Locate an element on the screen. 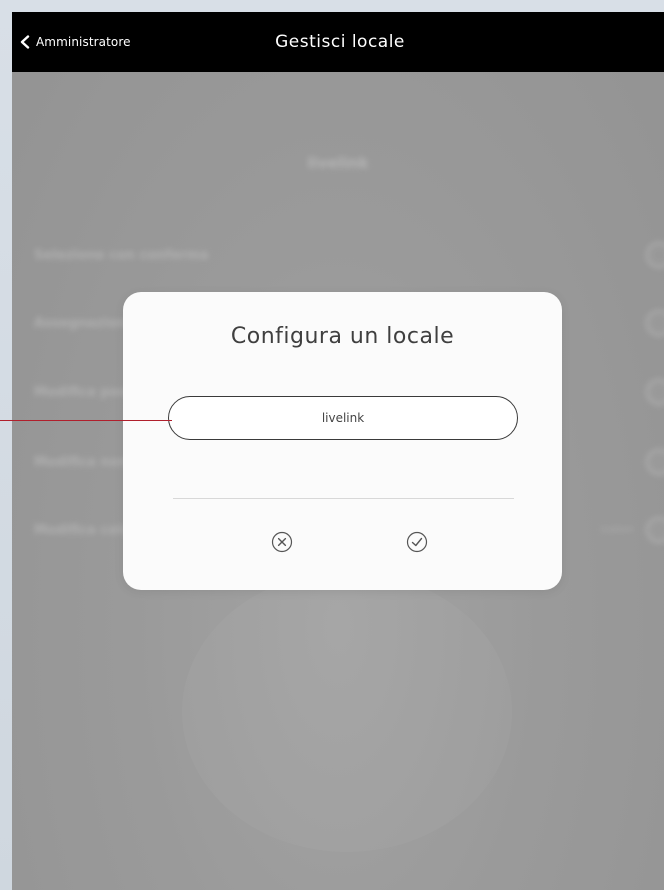  background-row: Selezione con conferma is located at coordinates (349, 255).